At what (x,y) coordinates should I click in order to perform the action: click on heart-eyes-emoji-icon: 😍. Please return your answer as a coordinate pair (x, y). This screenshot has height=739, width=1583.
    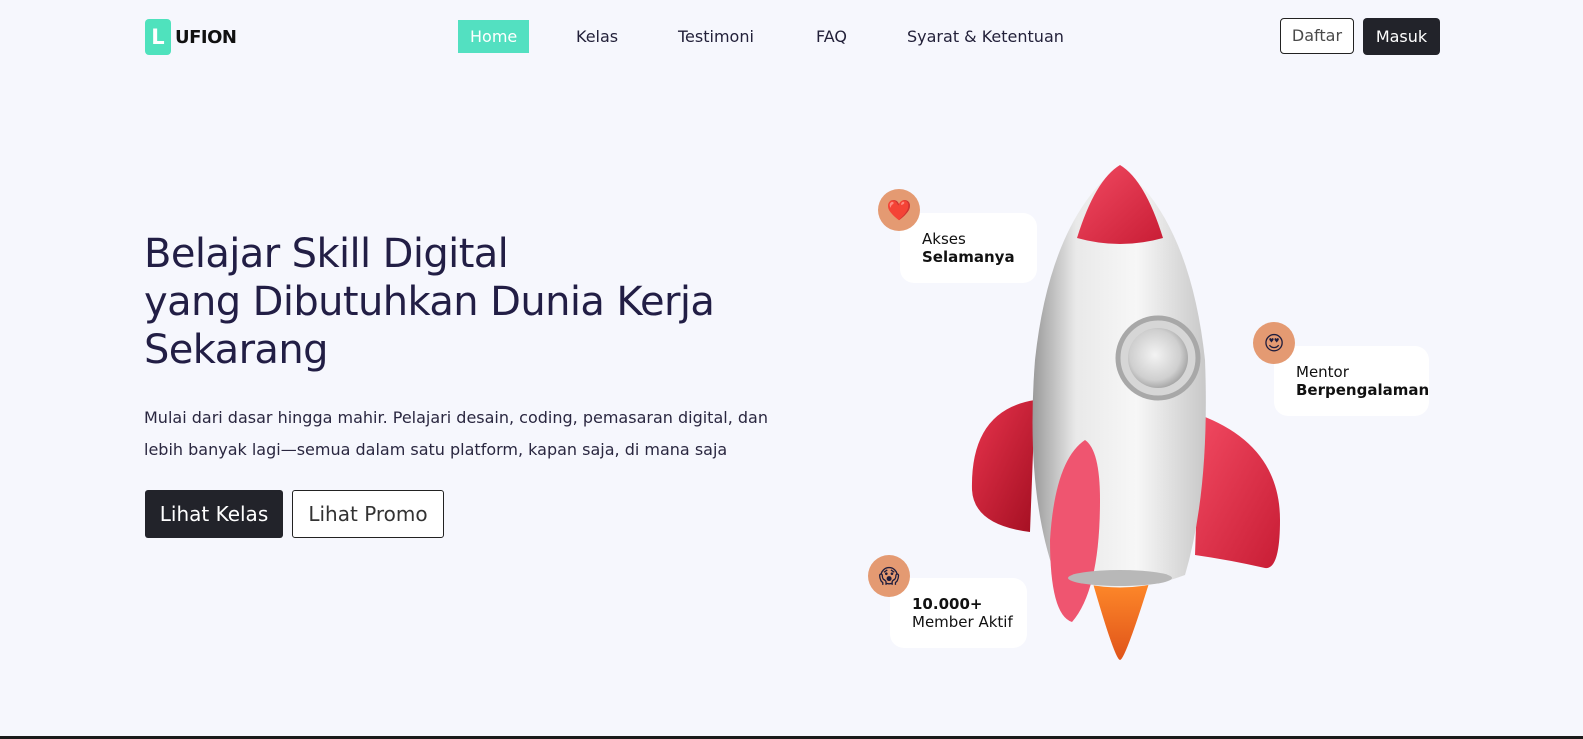
    Looking at the image, I should click on (1274, 343).